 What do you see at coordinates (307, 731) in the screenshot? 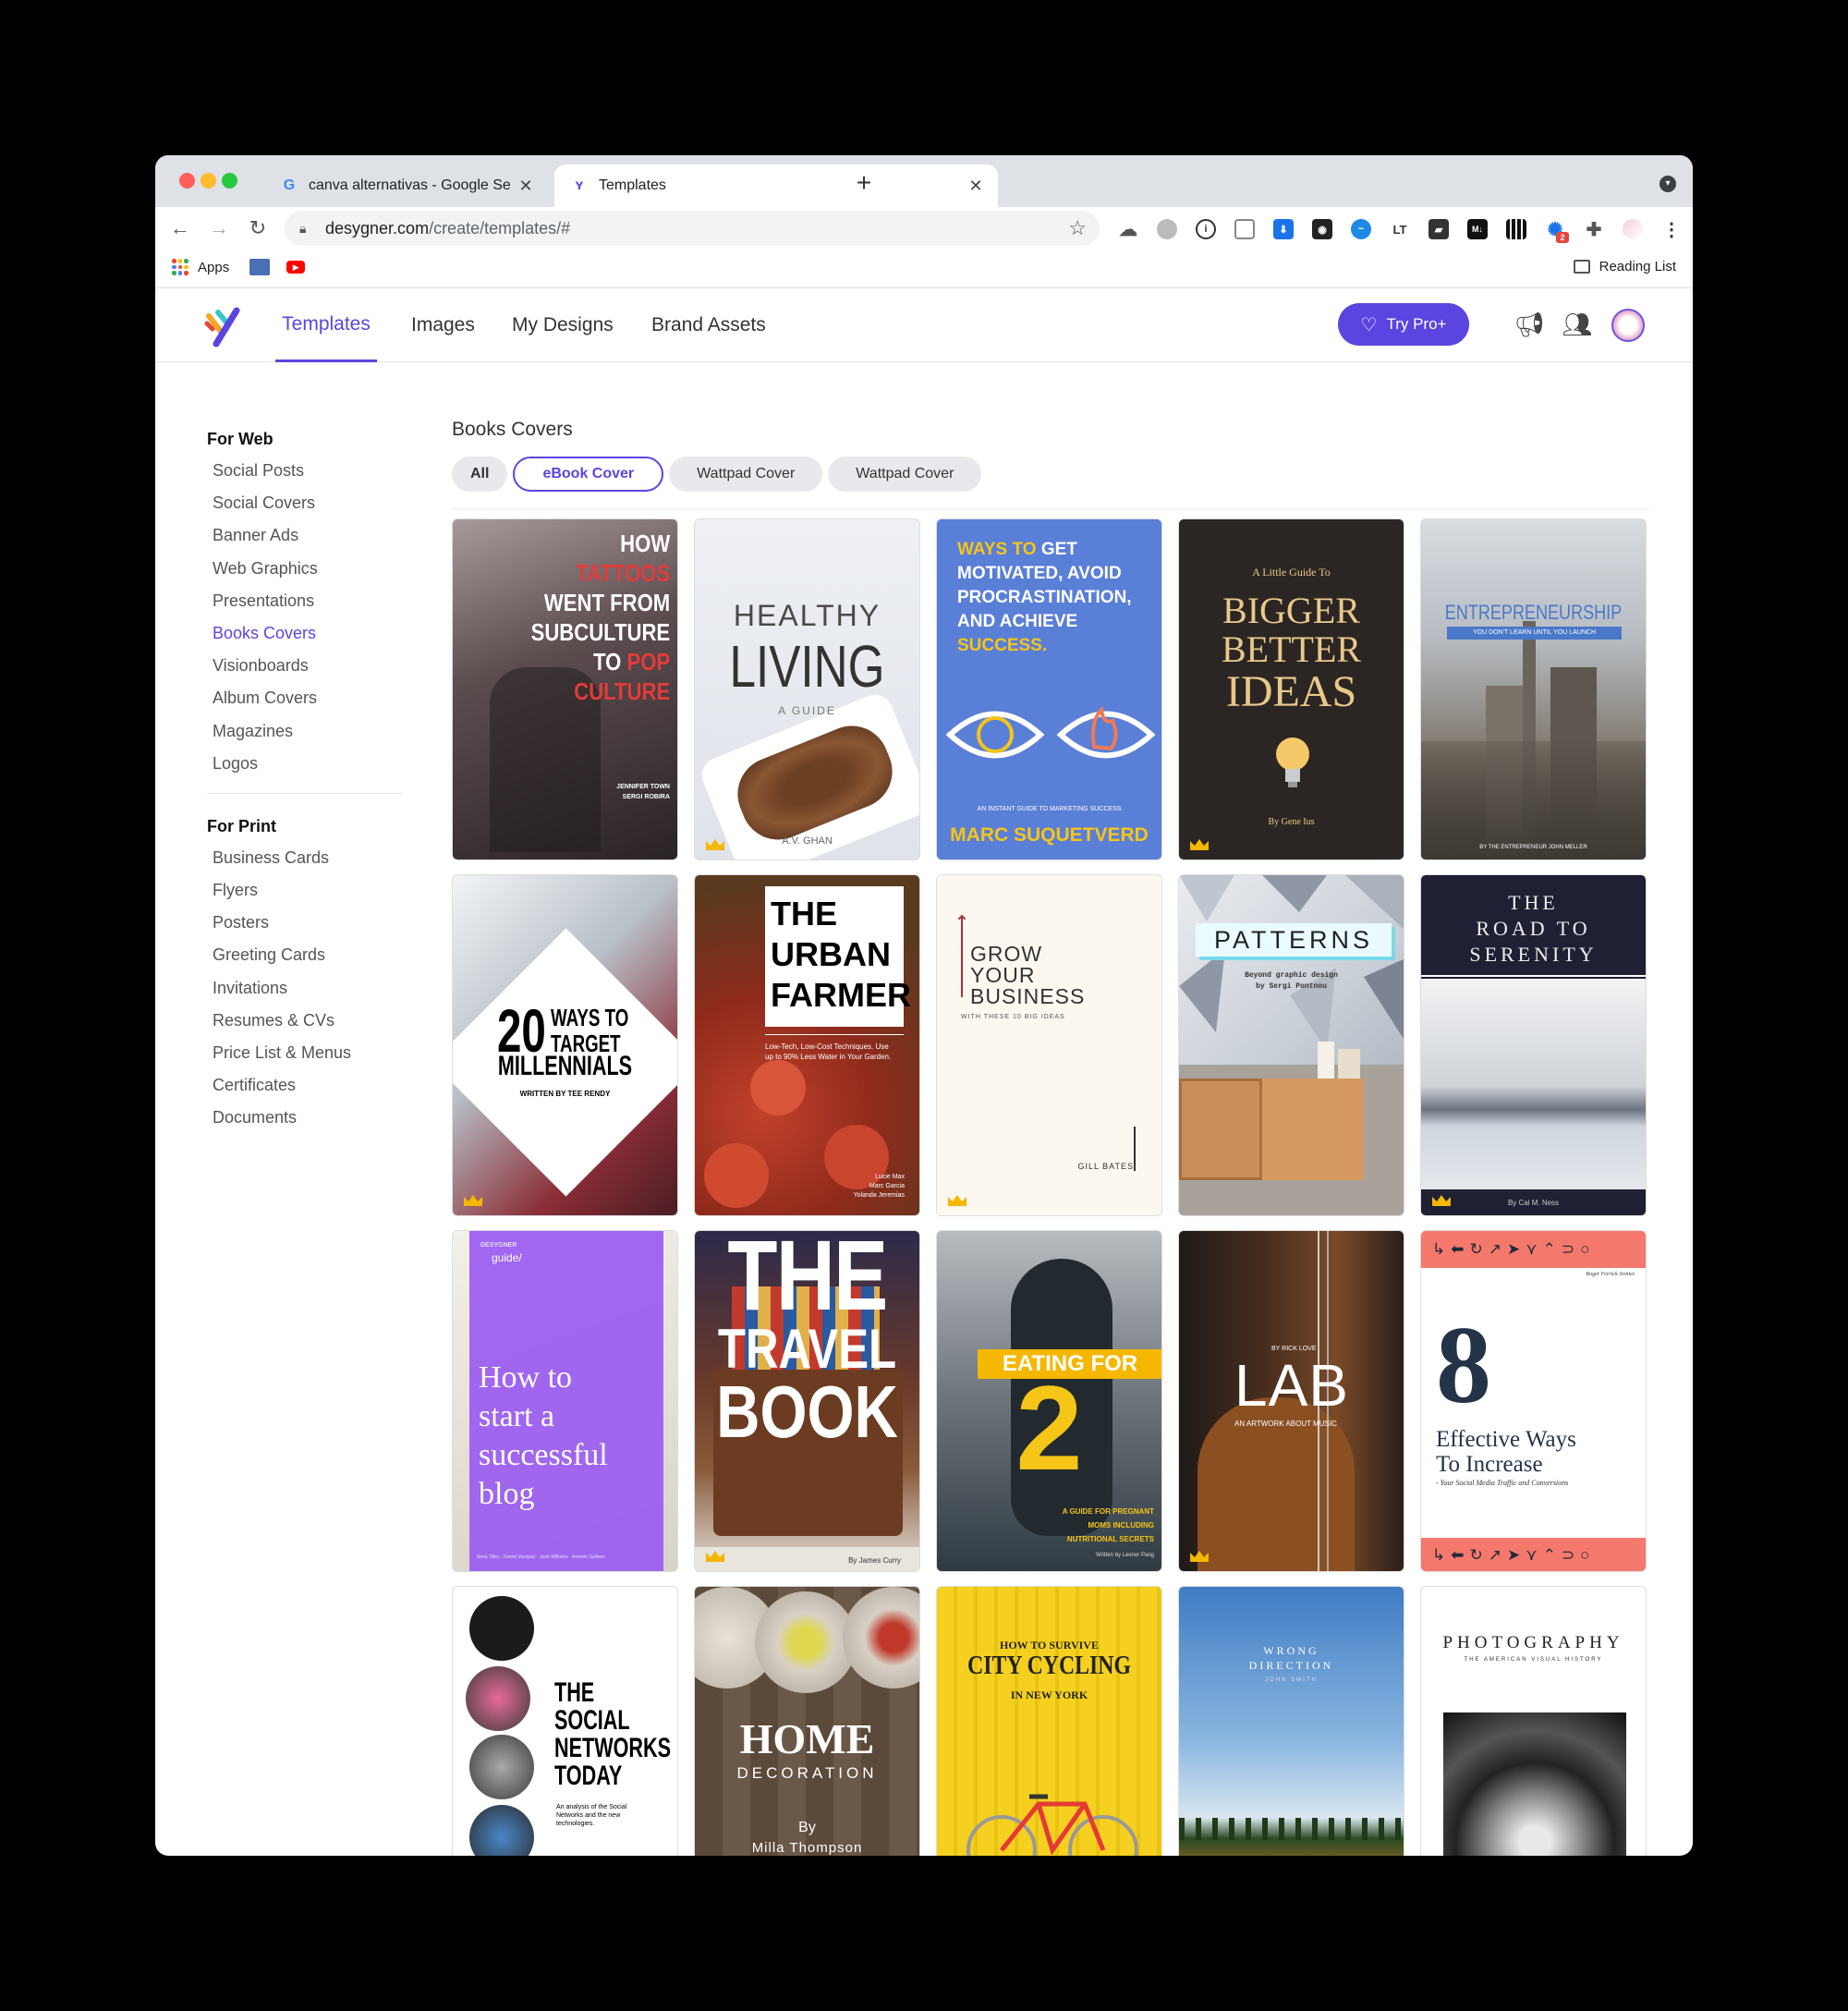
I see `sidebar-item-magazines: Magazines` at bounding box center [307, 731].